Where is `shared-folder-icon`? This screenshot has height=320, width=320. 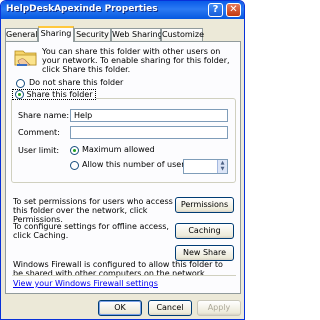
shared-folder-icon is located at coordinates (25, 58).